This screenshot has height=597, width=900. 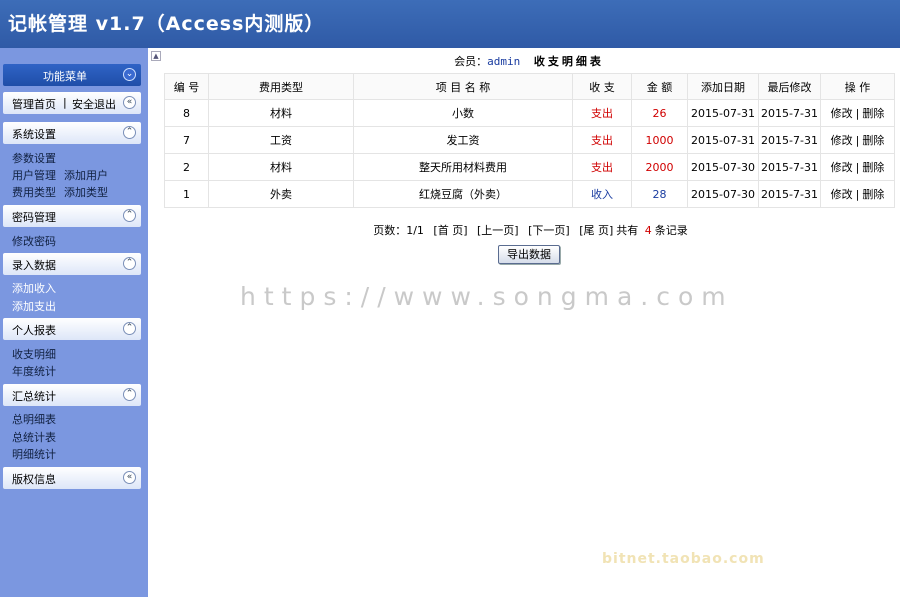 I want to click on col-amount: 金 额, so click(x=659, y=86).